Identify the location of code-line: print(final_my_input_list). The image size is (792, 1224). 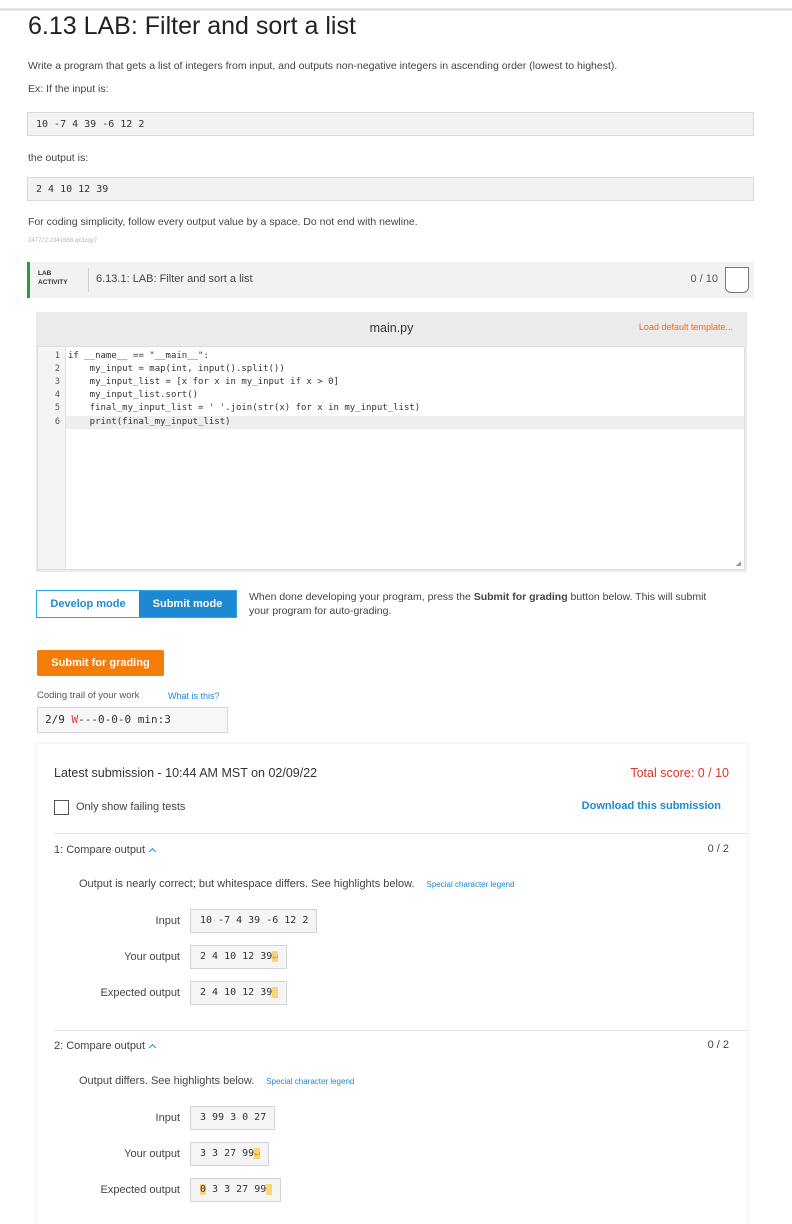
(149, 422).